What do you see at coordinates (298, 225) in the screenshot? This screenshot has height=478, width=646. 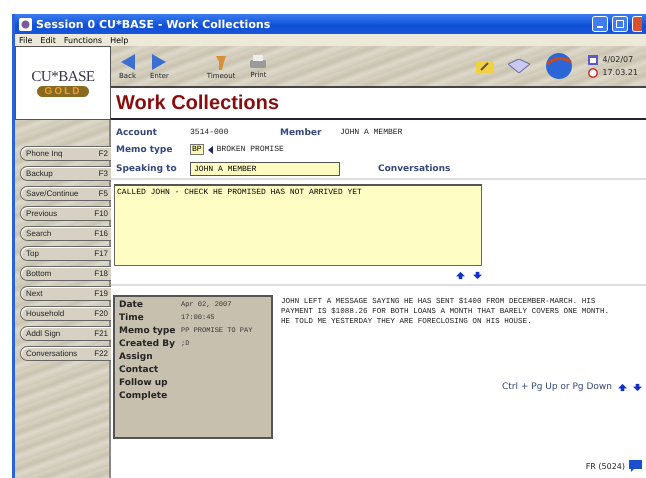 I see `memo-text-area: CALLED JOHN - CHECK HE PROMISED HAS NOT ARRIVED YET` at bounding box center [298, 225].